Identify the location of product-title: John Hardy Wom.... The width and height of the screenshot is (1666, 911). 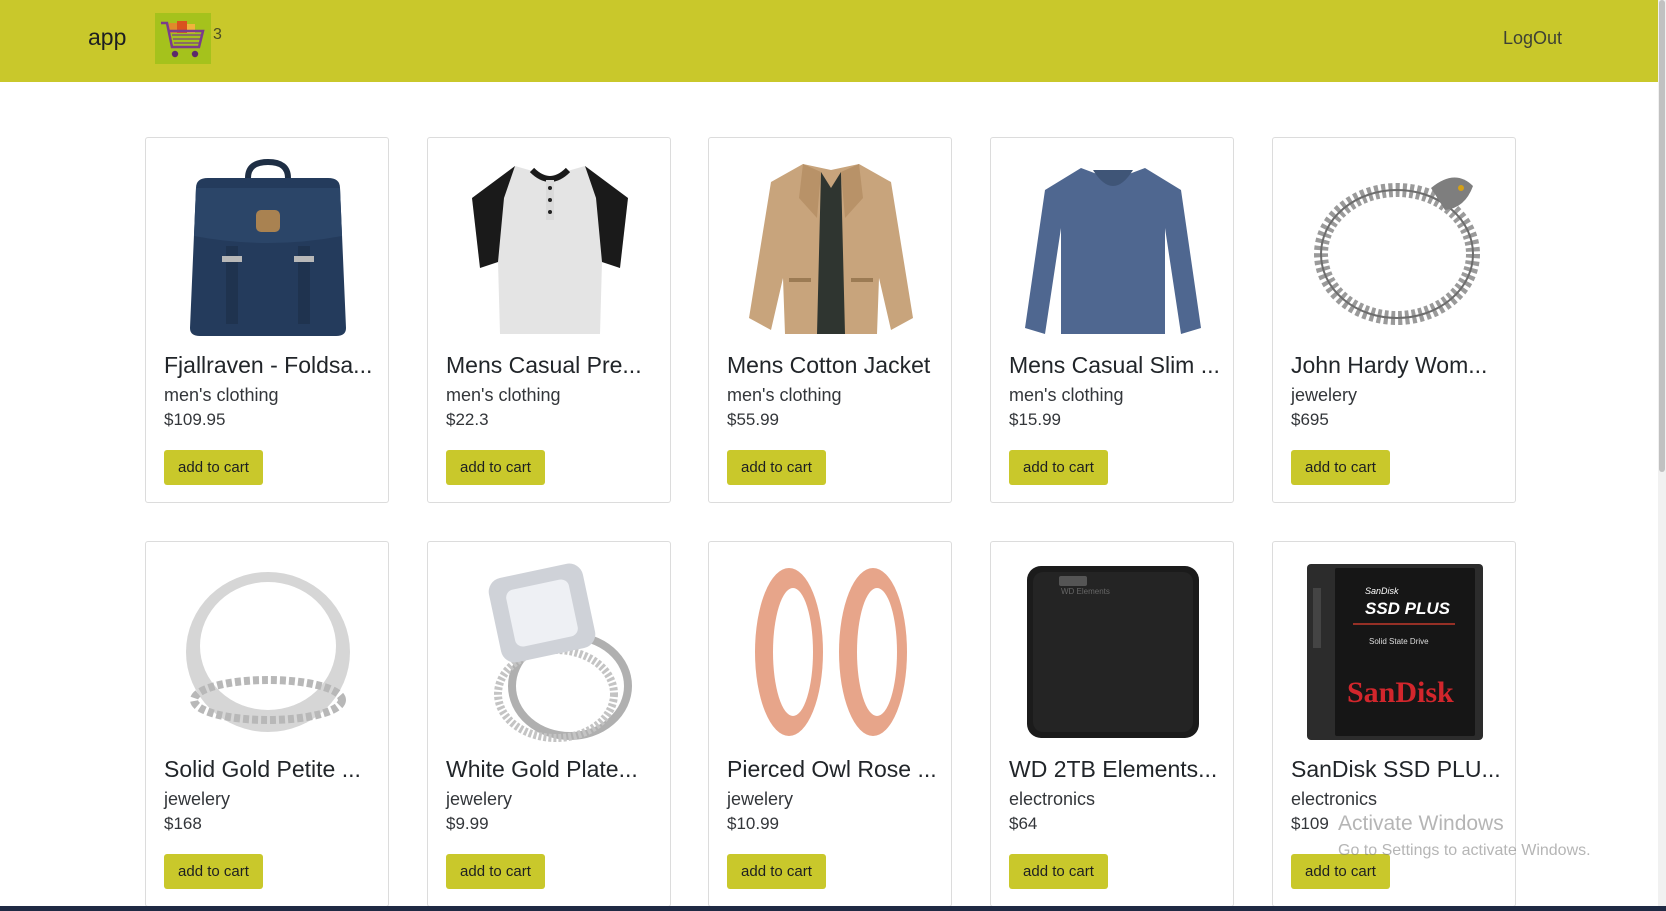
(1398, 365).